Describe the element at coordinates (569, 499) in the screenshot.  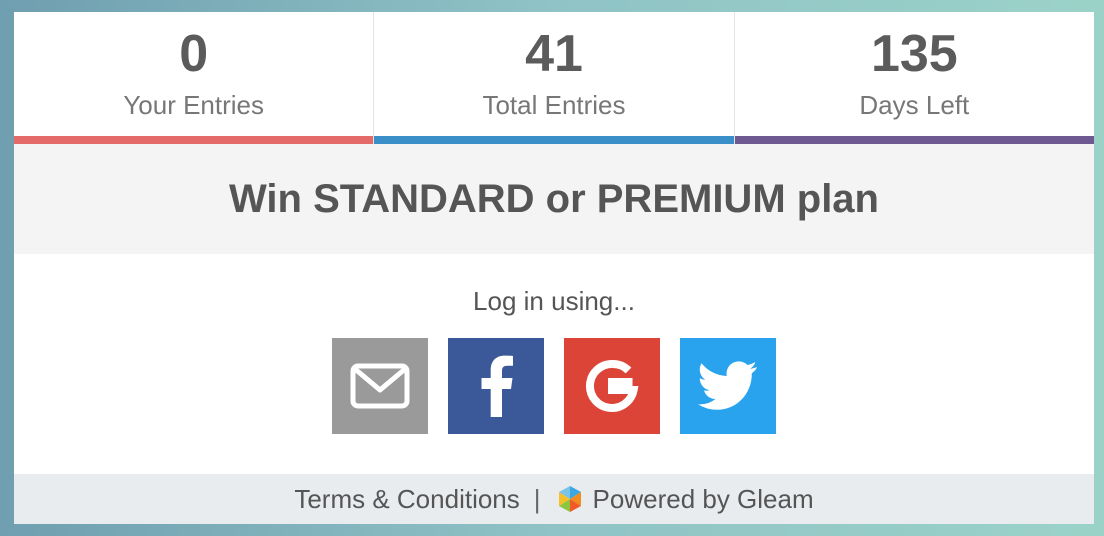
I see `gleam-logo-icon` at that location.